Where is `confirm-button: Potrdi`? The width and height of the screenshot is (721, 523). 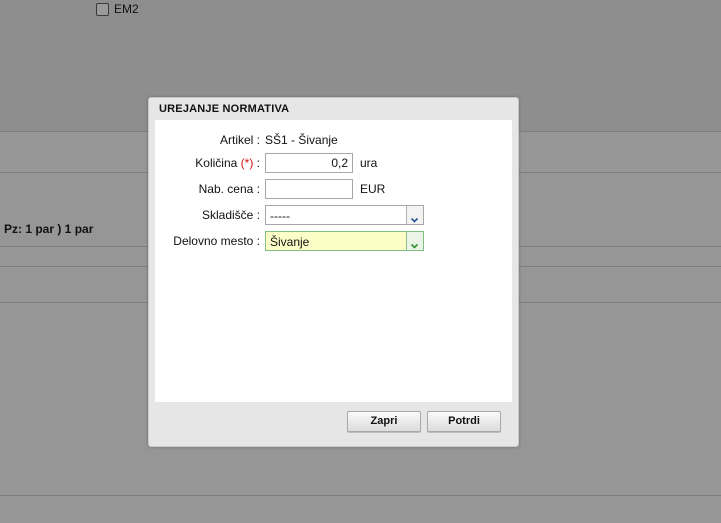 confirm-button: Potrdi is located at coordinates (464, 421).